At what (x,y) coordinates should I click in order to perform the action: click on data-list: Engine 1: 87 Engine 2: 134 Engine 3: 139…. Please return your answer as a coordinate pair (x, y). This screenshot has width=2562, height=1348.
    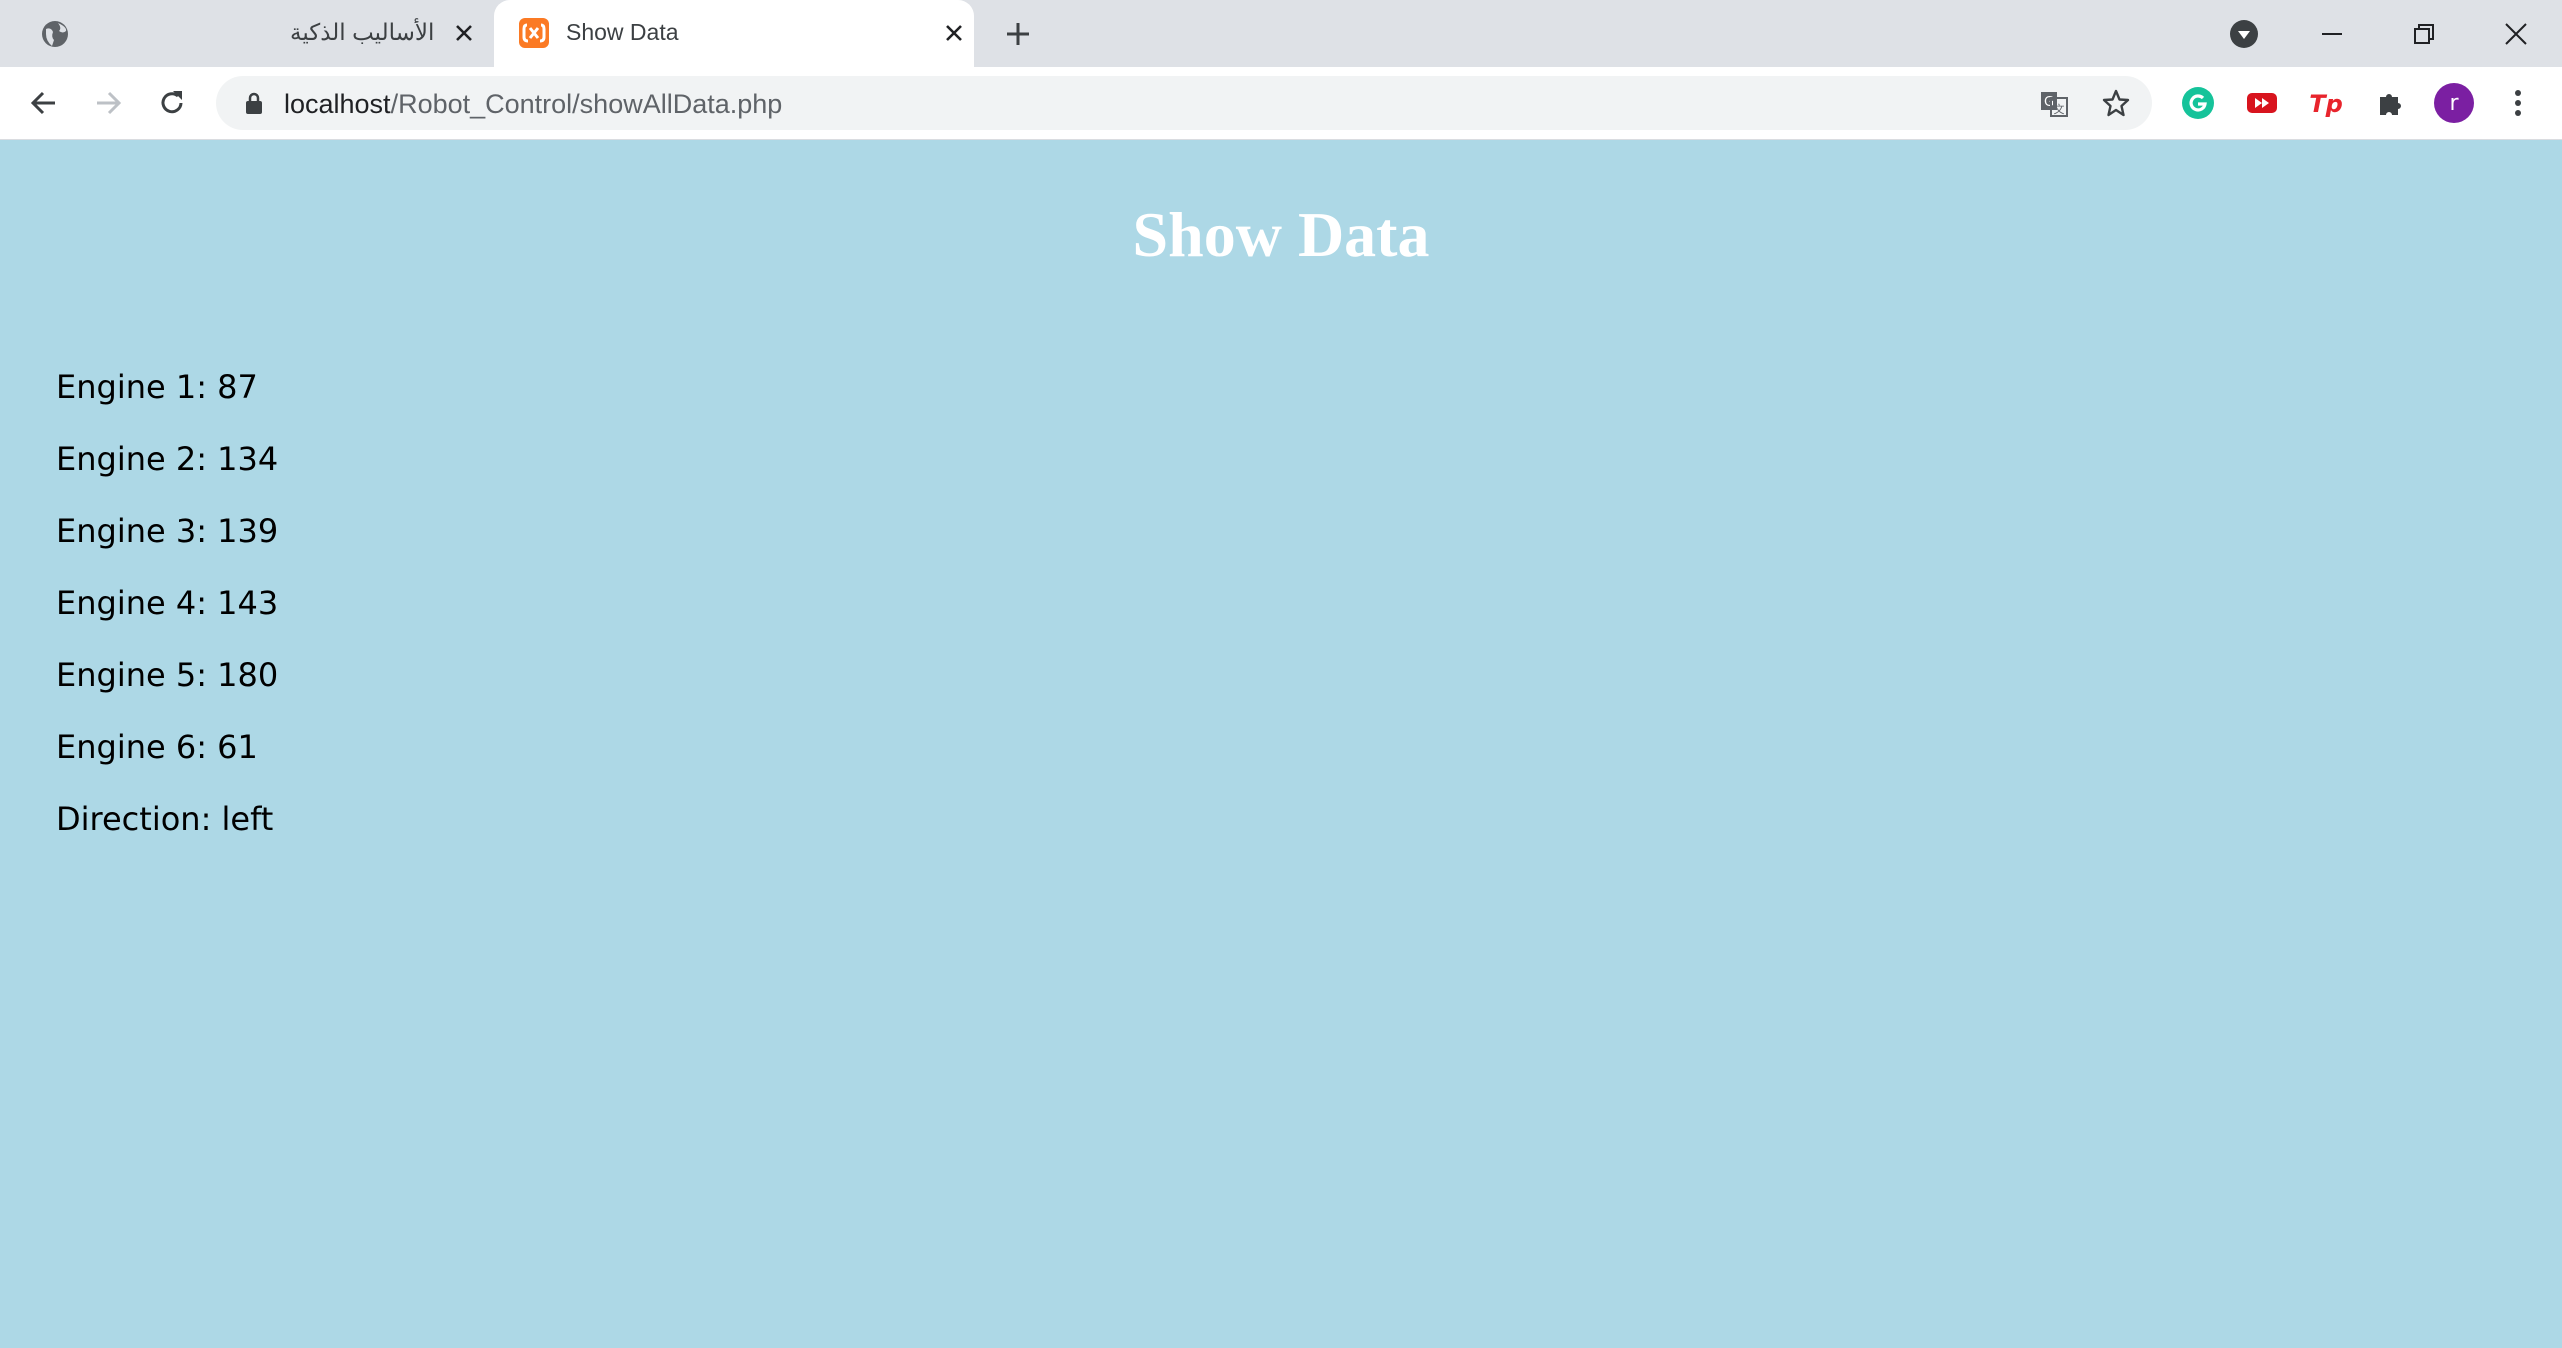
    Looking at the image, I should click on (167, 620).